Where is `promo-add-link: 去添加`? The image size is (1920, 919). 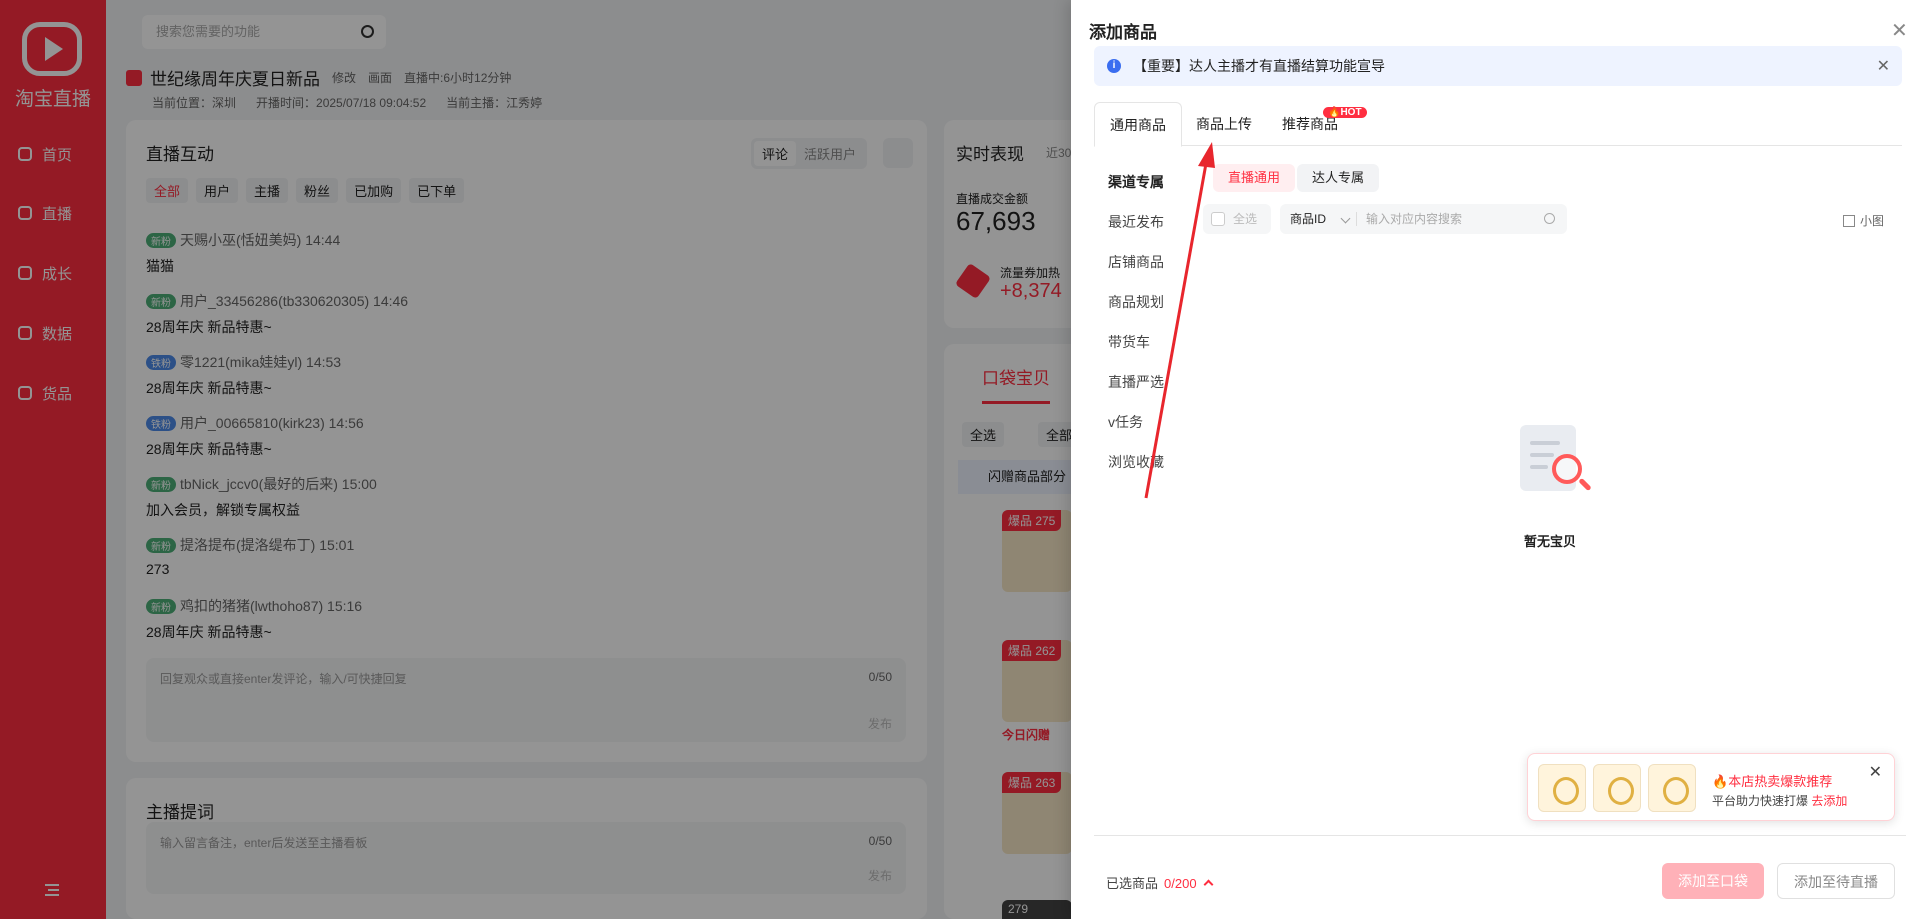
promo-add-link: 去添加 is located at coordinates (1829, 801).